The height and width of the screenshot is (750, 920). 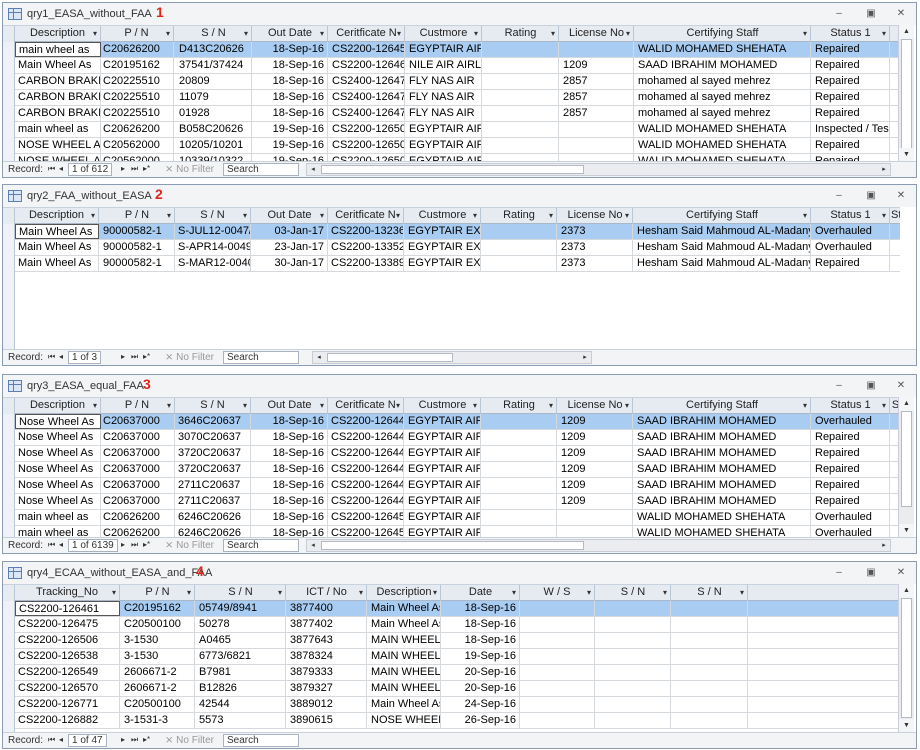 I want to click on table-cell: 6773/6821, so click(x=241, y=656).